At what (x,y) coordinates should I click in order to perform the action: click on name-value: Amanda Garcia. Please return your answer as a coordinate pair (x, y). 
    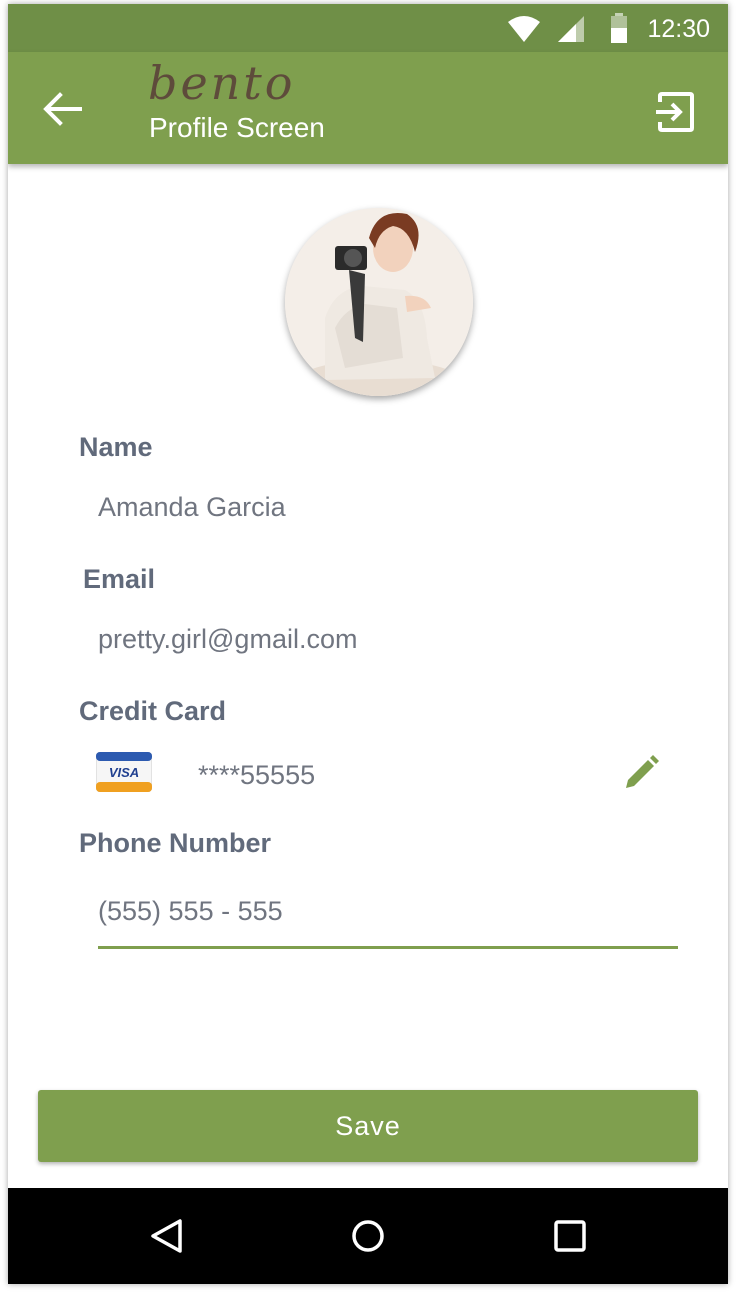
    Looking at the image, I should click on (192, 507).